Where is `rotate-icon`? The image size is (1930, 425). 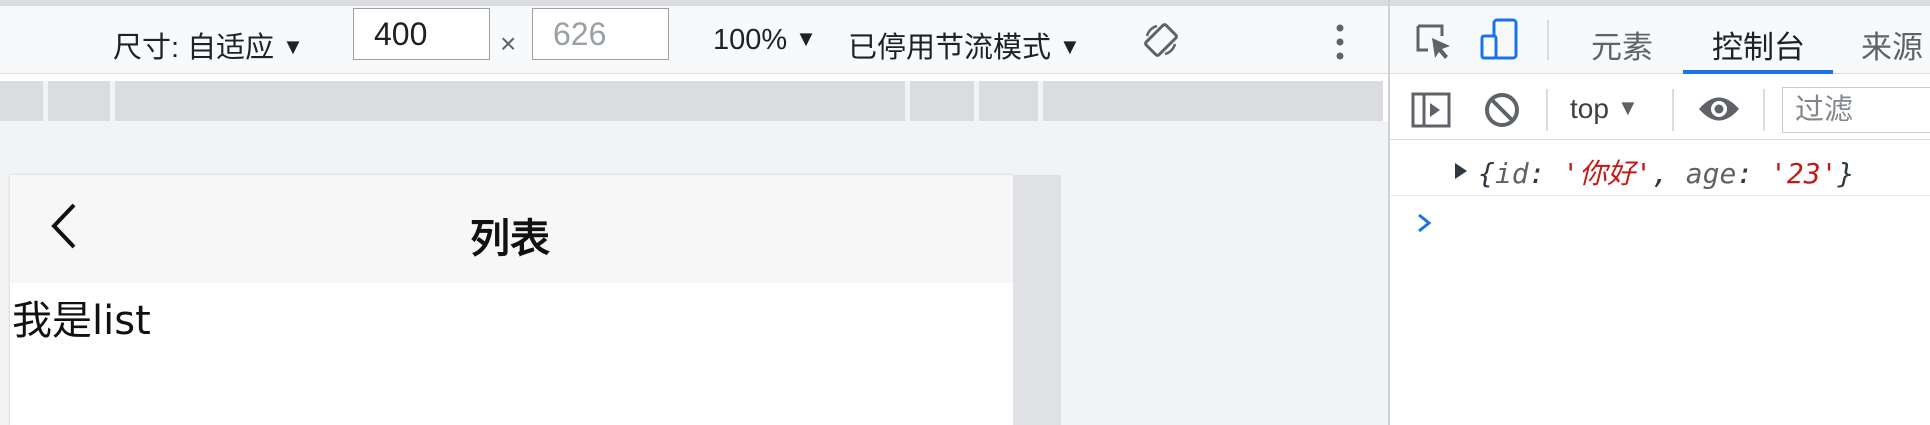 rotate-icon is located at coordinates (1161, 40).